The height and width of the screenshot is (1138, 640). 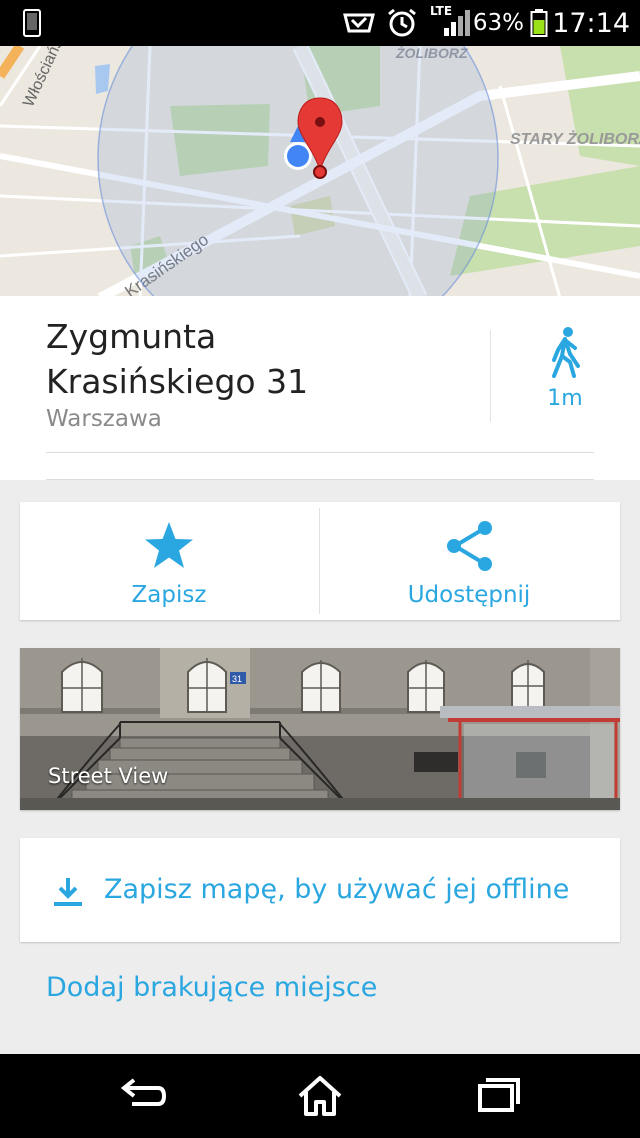 I want to click on navigation-bar, so click(x=320, y=1096).